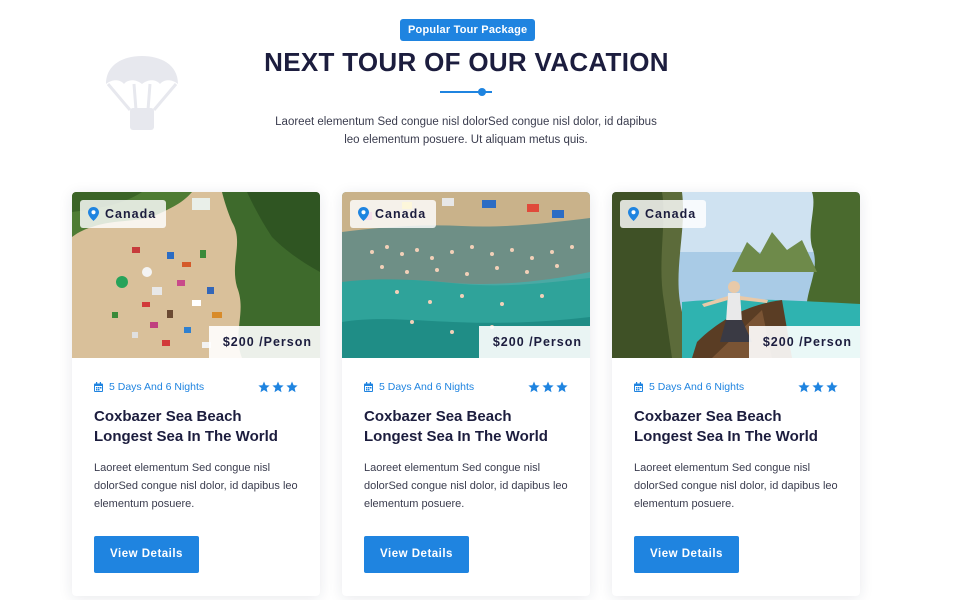 The width and height of the screenshot is (965, 600). Describe the element at coordinates (468, 30) in the screenshot. I see `section-badge: Popular Tour Package` at that location.